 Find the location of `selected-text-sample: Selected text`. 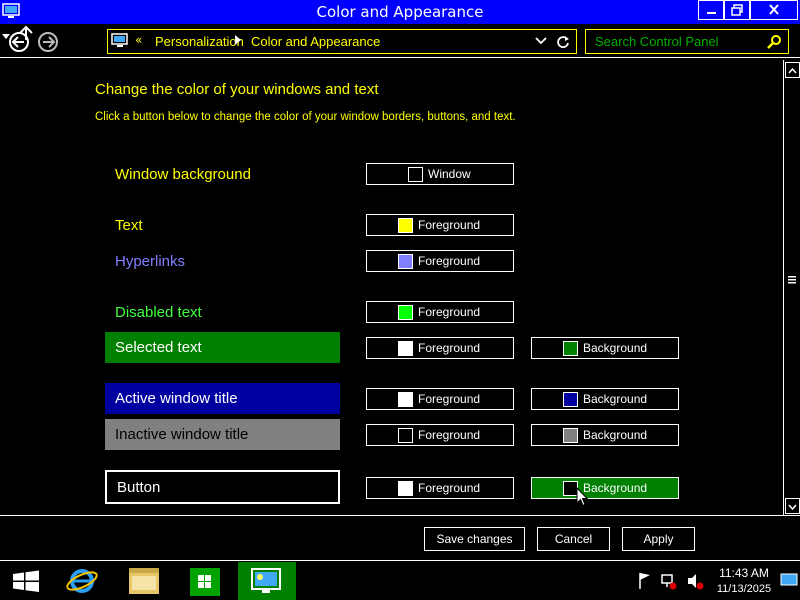

selected-text-sample: Selected text is located at coordinates (222, 347).